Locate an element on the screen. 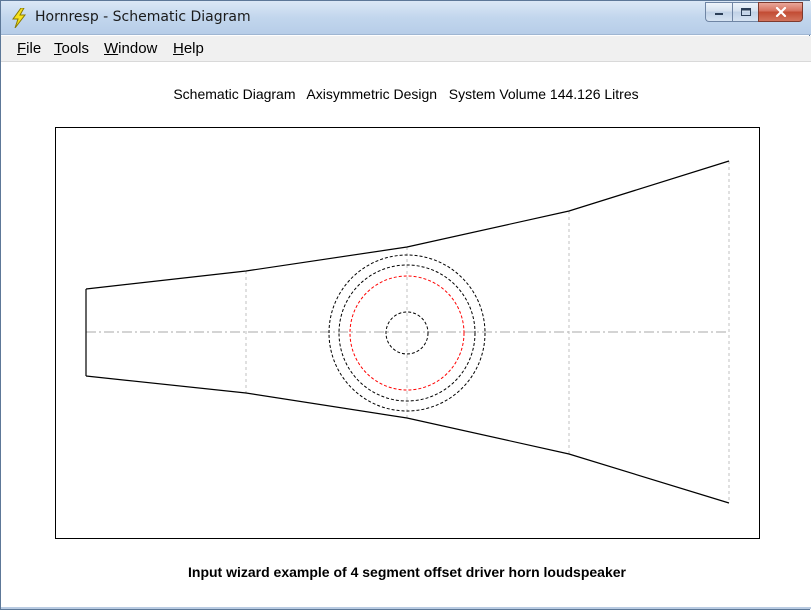  maximize-button is located at coordinates (745, 12).